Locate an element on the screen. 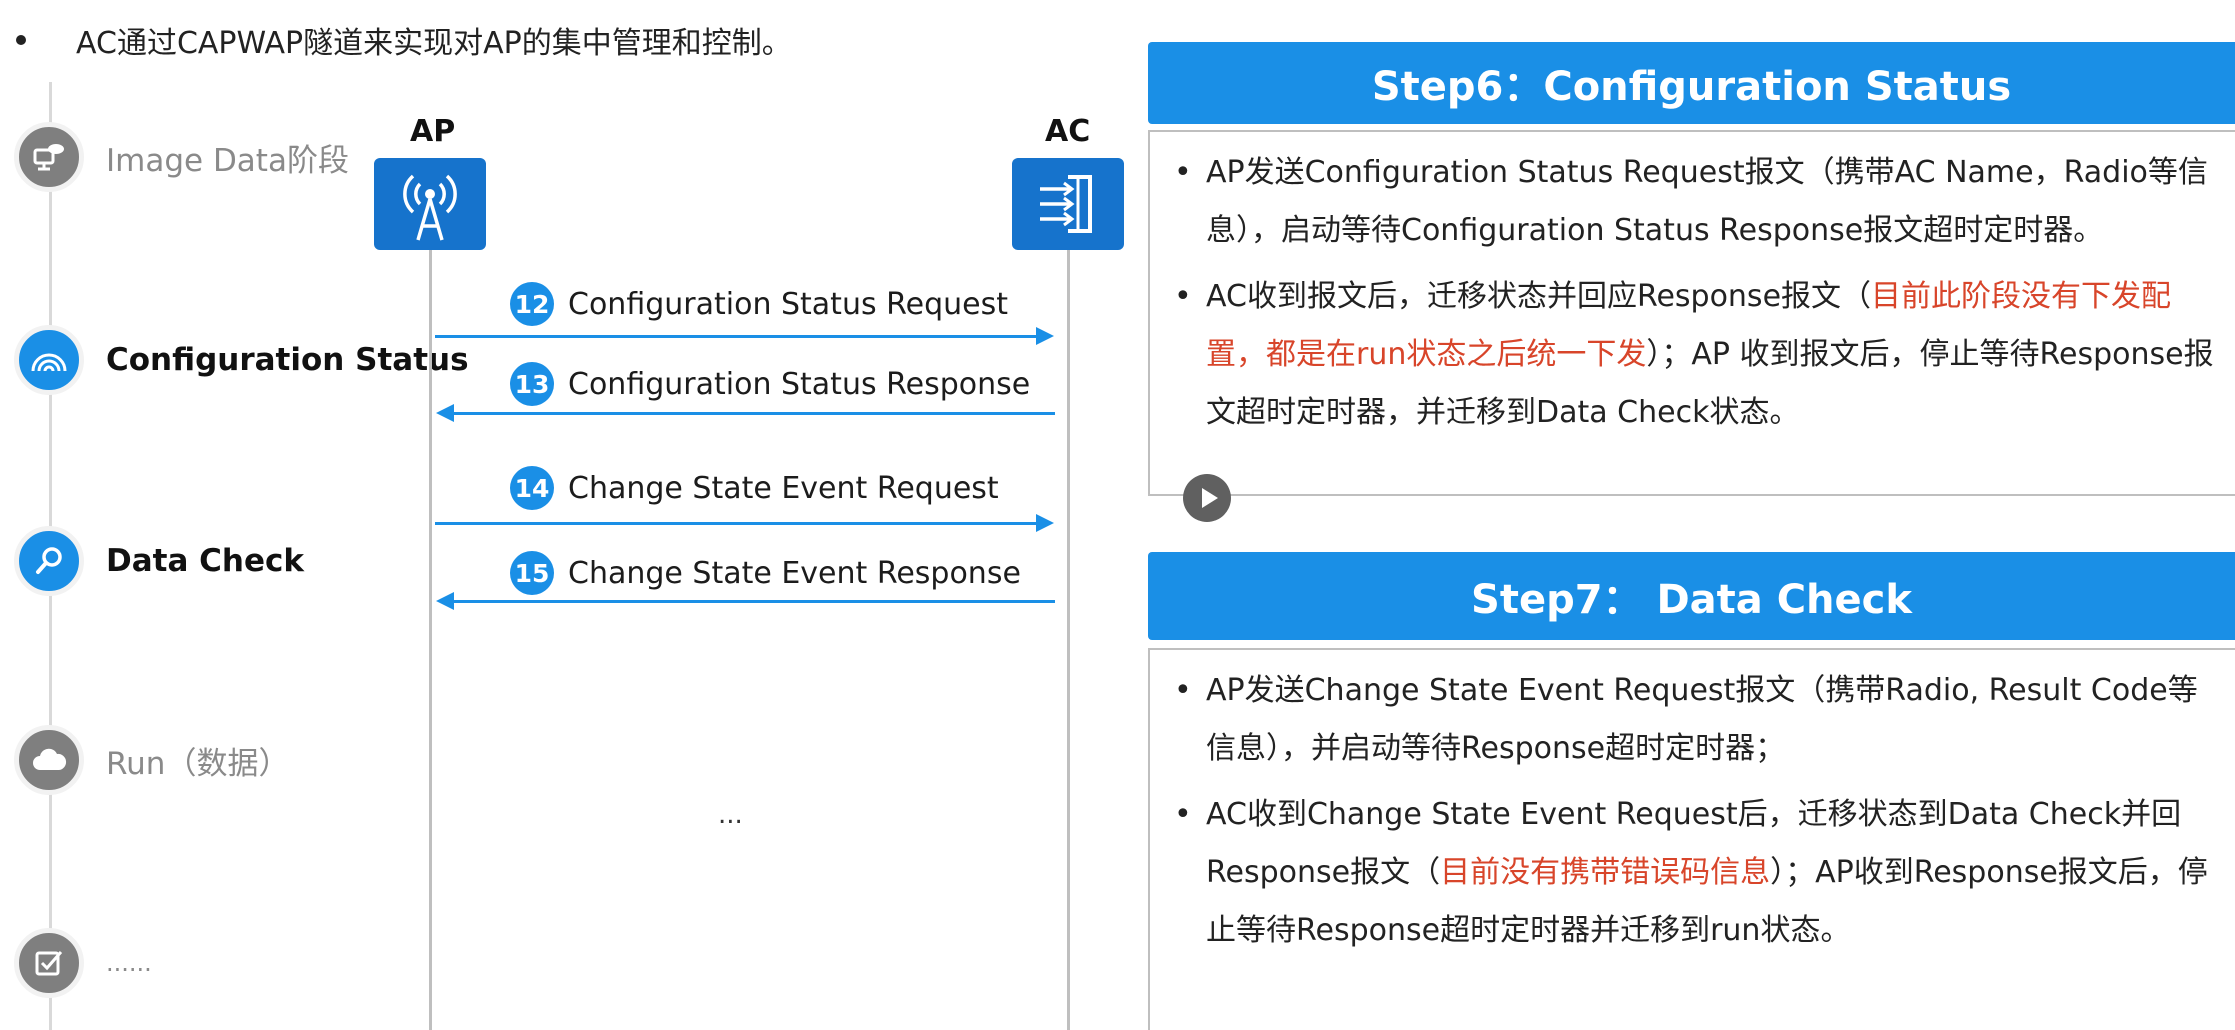 This screenshot has height=1030, width=2235. bullet-dot is located at coordinates (21, 40).